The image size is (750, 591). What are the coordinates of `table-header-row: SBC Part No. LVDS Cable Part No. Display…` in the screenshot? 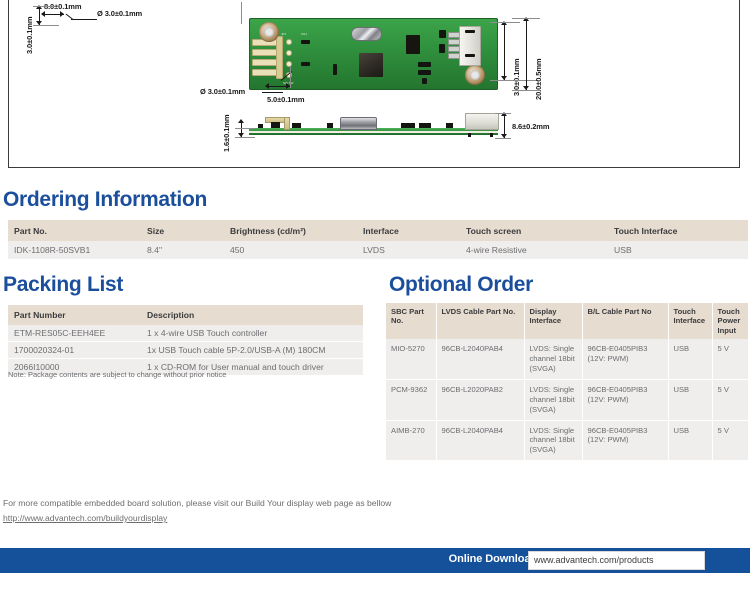 It's located at (567, 321).